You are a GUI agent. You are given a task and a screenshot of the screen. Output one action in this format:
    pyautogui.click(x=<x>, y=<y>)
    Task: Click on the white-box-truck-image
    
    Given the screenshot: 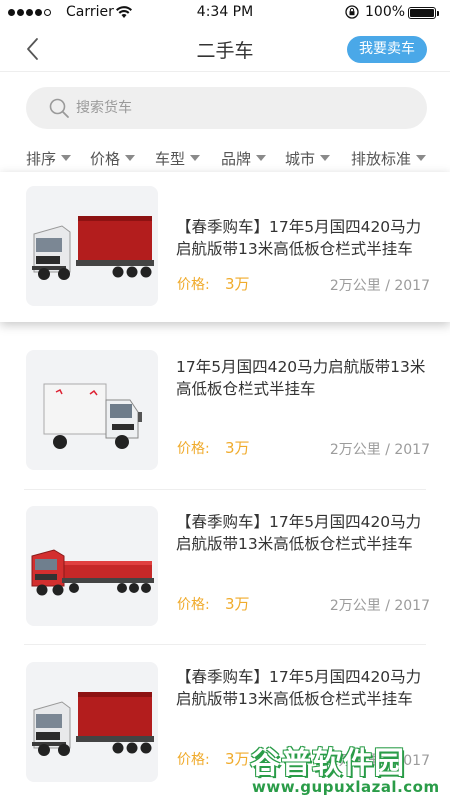 What is the action you would take?
    pyautogui.click(x=92, y=416)
    